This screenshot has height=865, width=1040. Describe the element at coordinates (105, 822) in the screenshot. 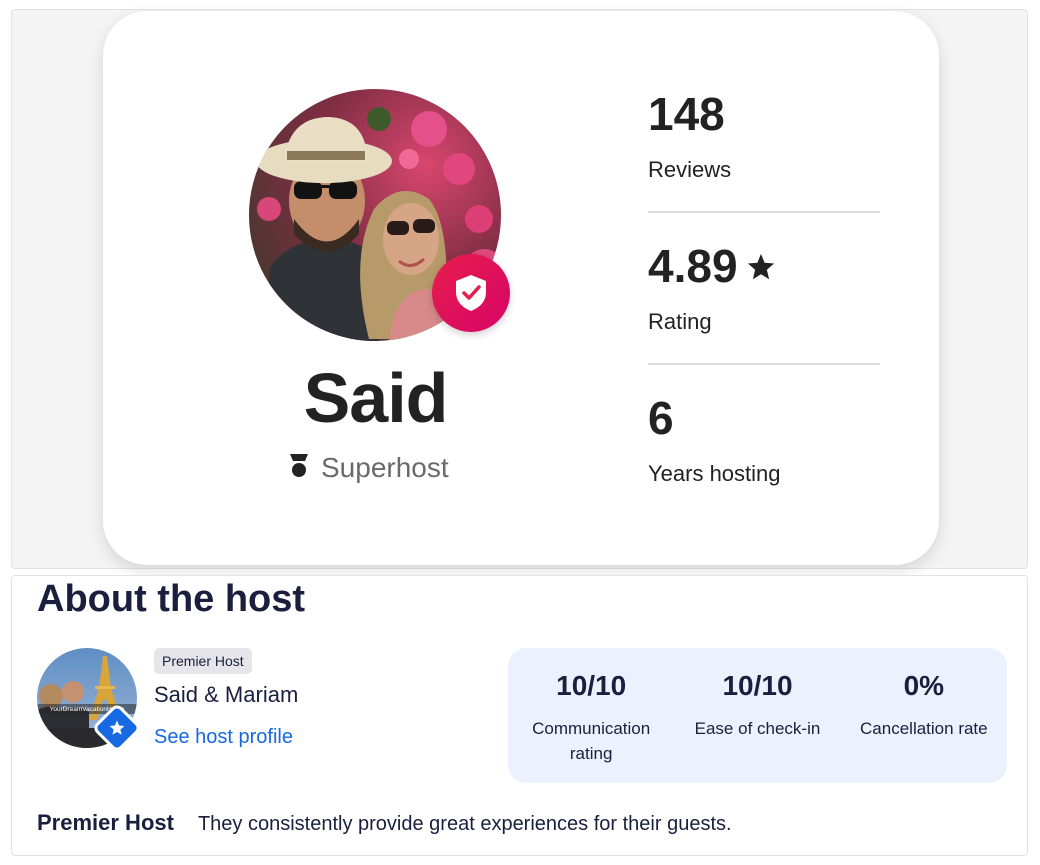

I see `premier-title: Premier Host` at that location.